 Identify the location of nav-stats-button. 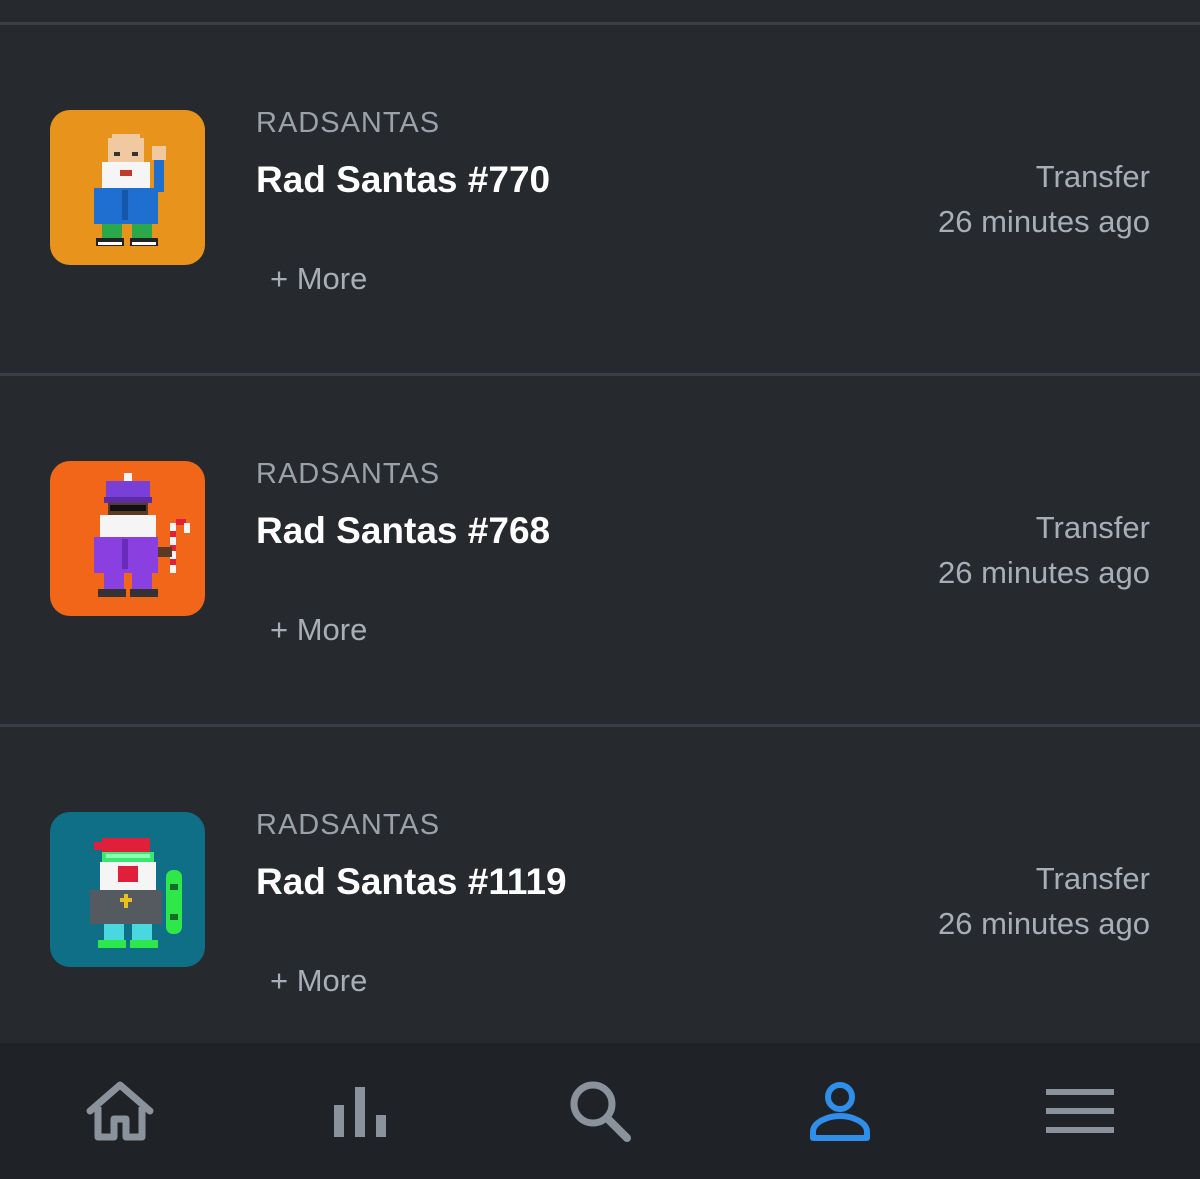
(360, 1111).